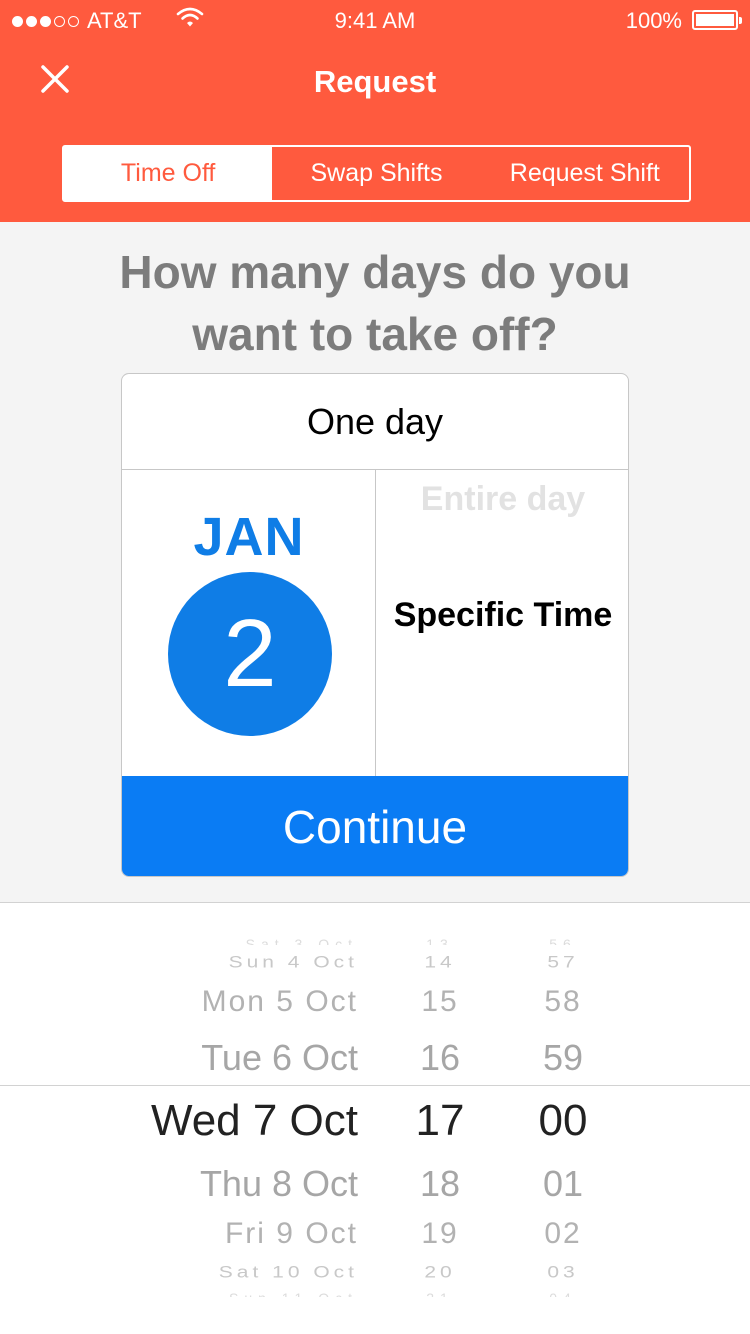 This screenshot has height=1334, width=750. I want to click on picker-hour: 19, so click(440, 1233).